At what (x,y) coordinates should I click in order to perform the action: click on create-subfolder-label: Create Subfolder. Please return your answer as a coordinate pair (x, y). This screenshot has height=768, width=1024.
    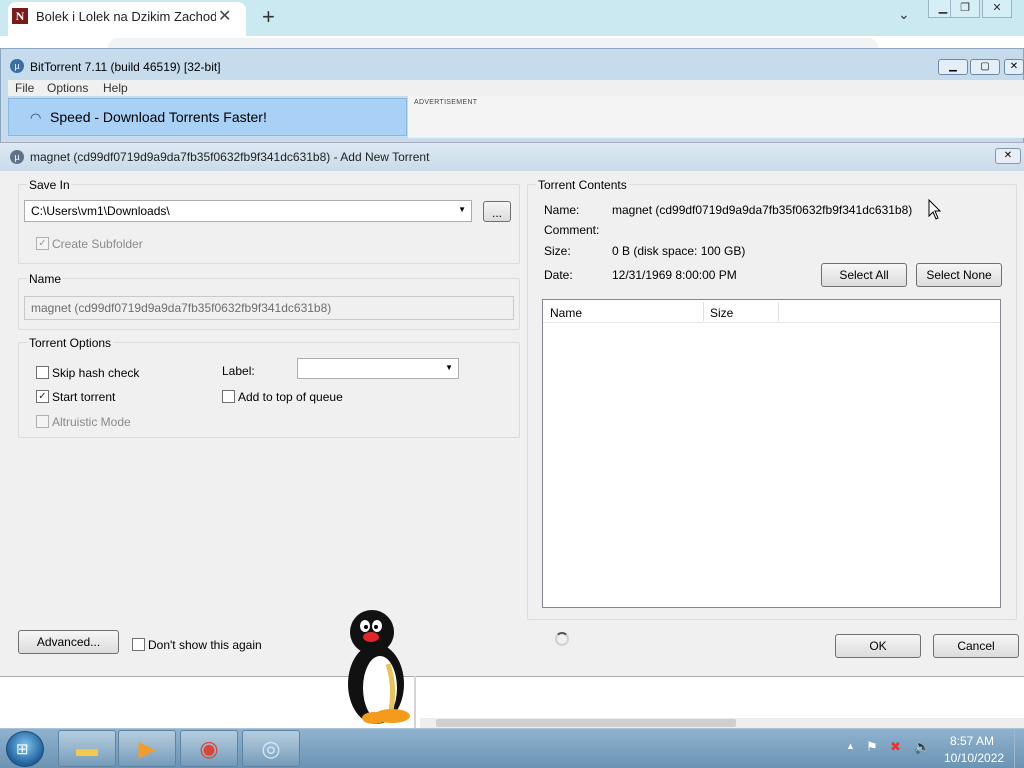
    Looking at the image, I should click on (97, 244).